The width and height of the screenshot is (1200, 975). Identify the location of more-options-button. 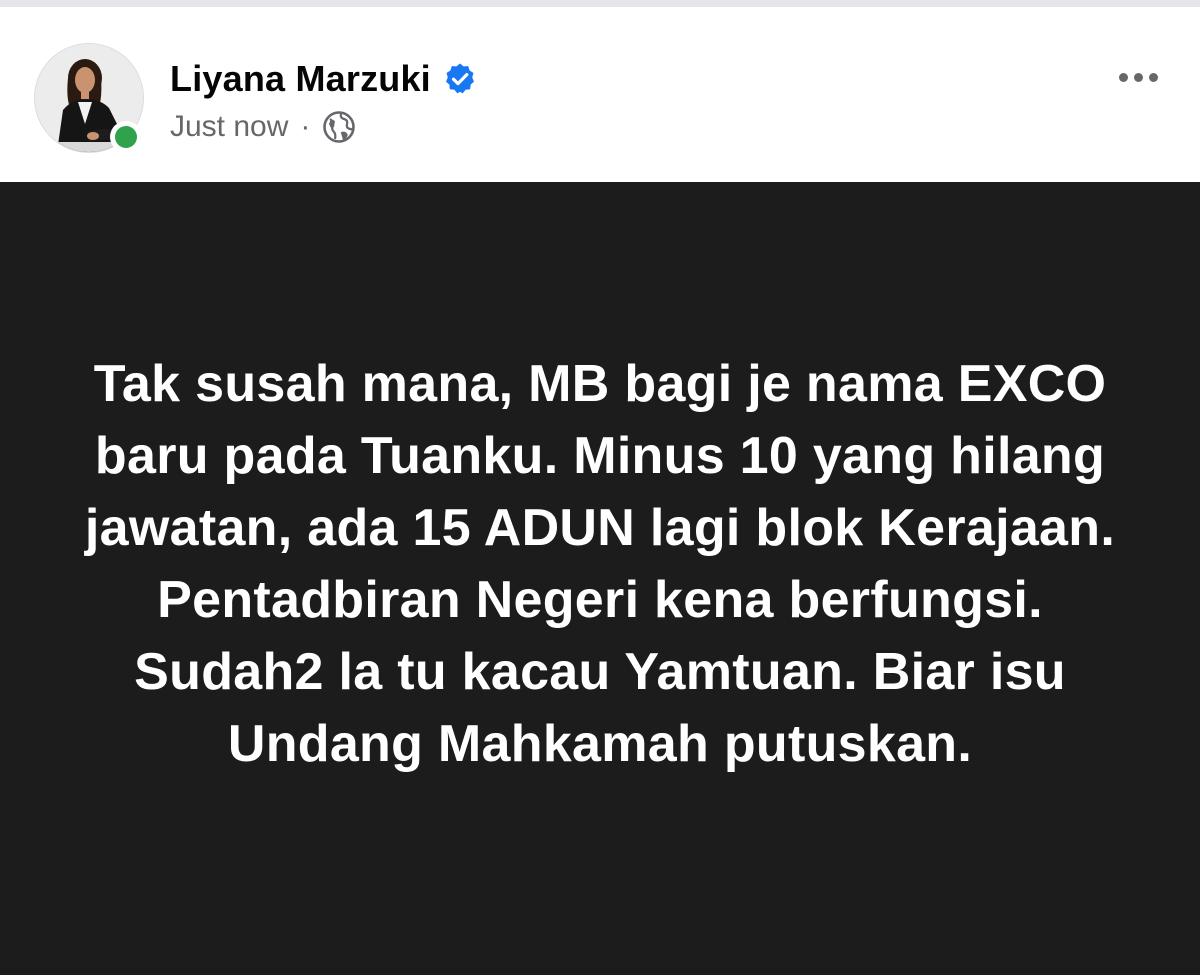
(1138, 77).